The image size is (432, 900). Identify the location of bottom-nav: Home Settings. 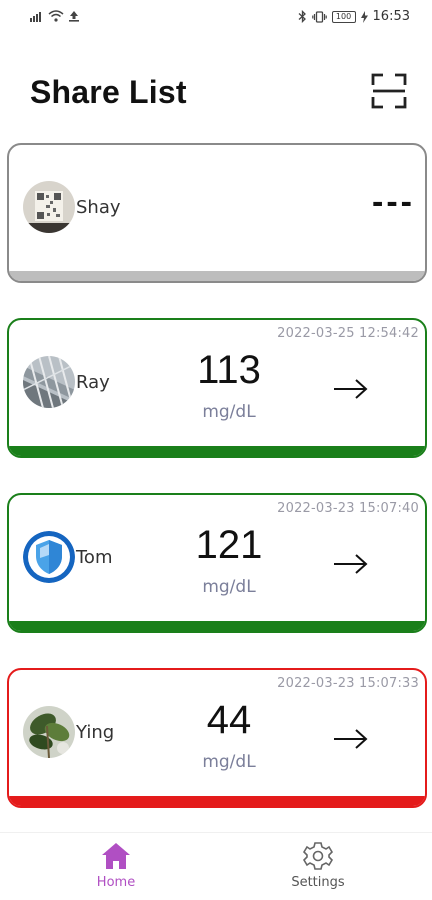
(216, 866).